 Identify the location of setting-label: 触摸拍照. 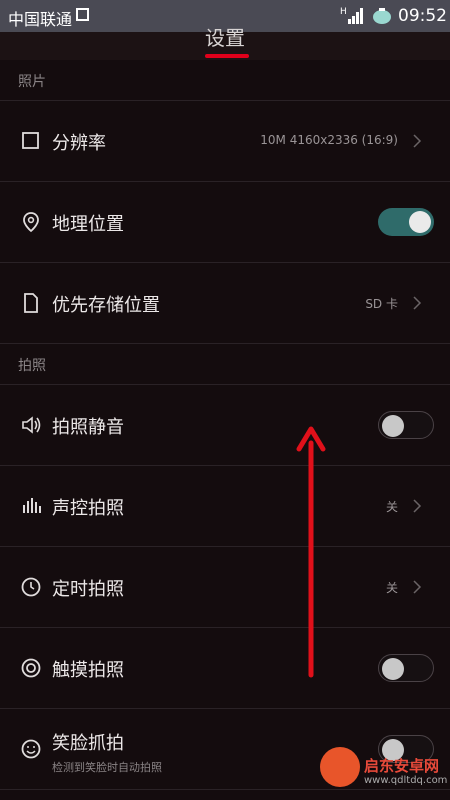
(88, 670).